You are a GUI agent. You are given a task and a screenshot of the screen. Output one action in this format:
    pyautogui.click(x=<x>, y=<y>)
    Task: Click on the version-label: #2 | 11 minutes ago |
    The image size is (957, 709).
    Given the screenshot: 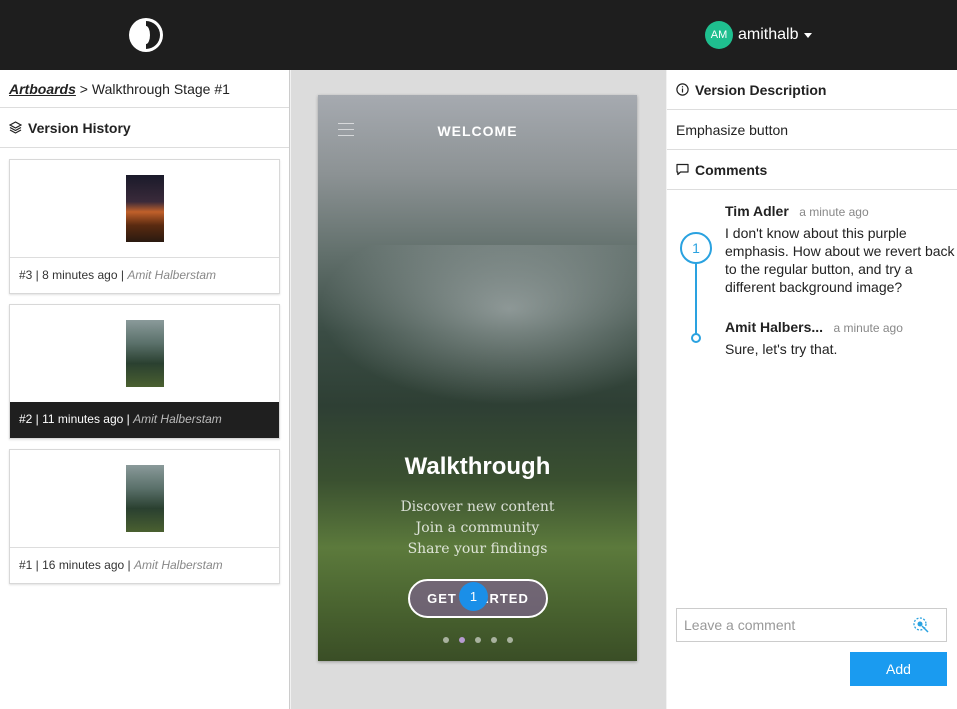 What is the action you would take?
    pyautogui.click(x=74, y=419)
    